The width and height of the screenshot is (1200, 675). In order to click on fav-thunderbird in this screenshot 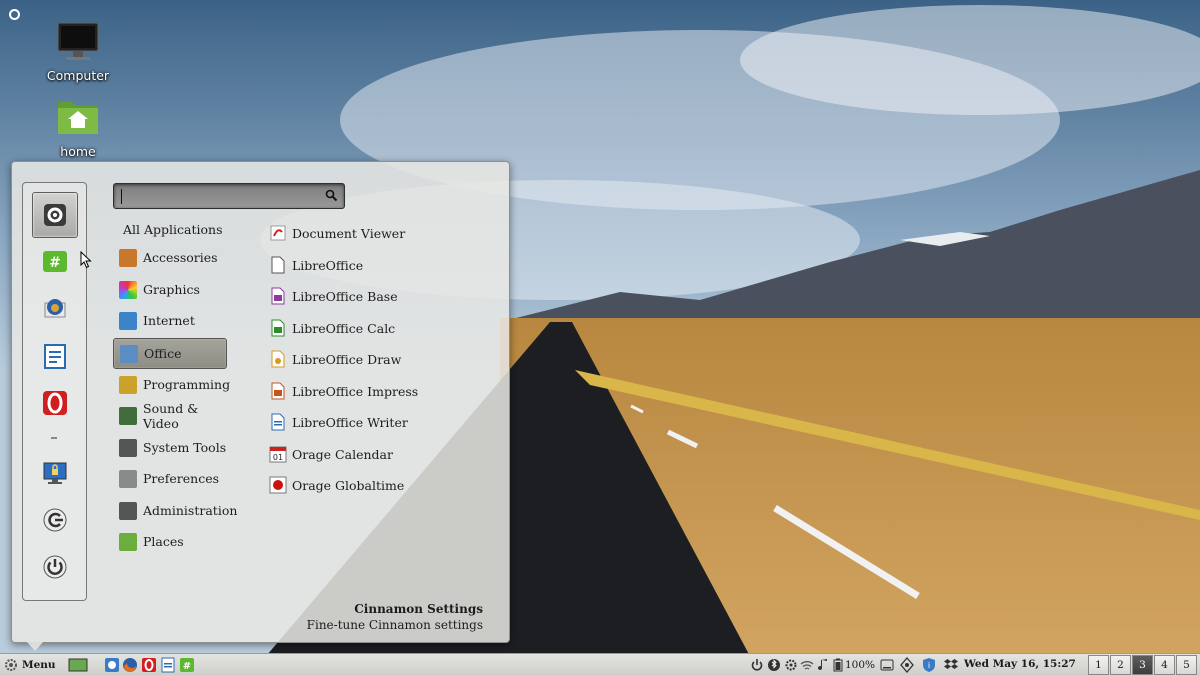, I will do `click(55, 309)`.